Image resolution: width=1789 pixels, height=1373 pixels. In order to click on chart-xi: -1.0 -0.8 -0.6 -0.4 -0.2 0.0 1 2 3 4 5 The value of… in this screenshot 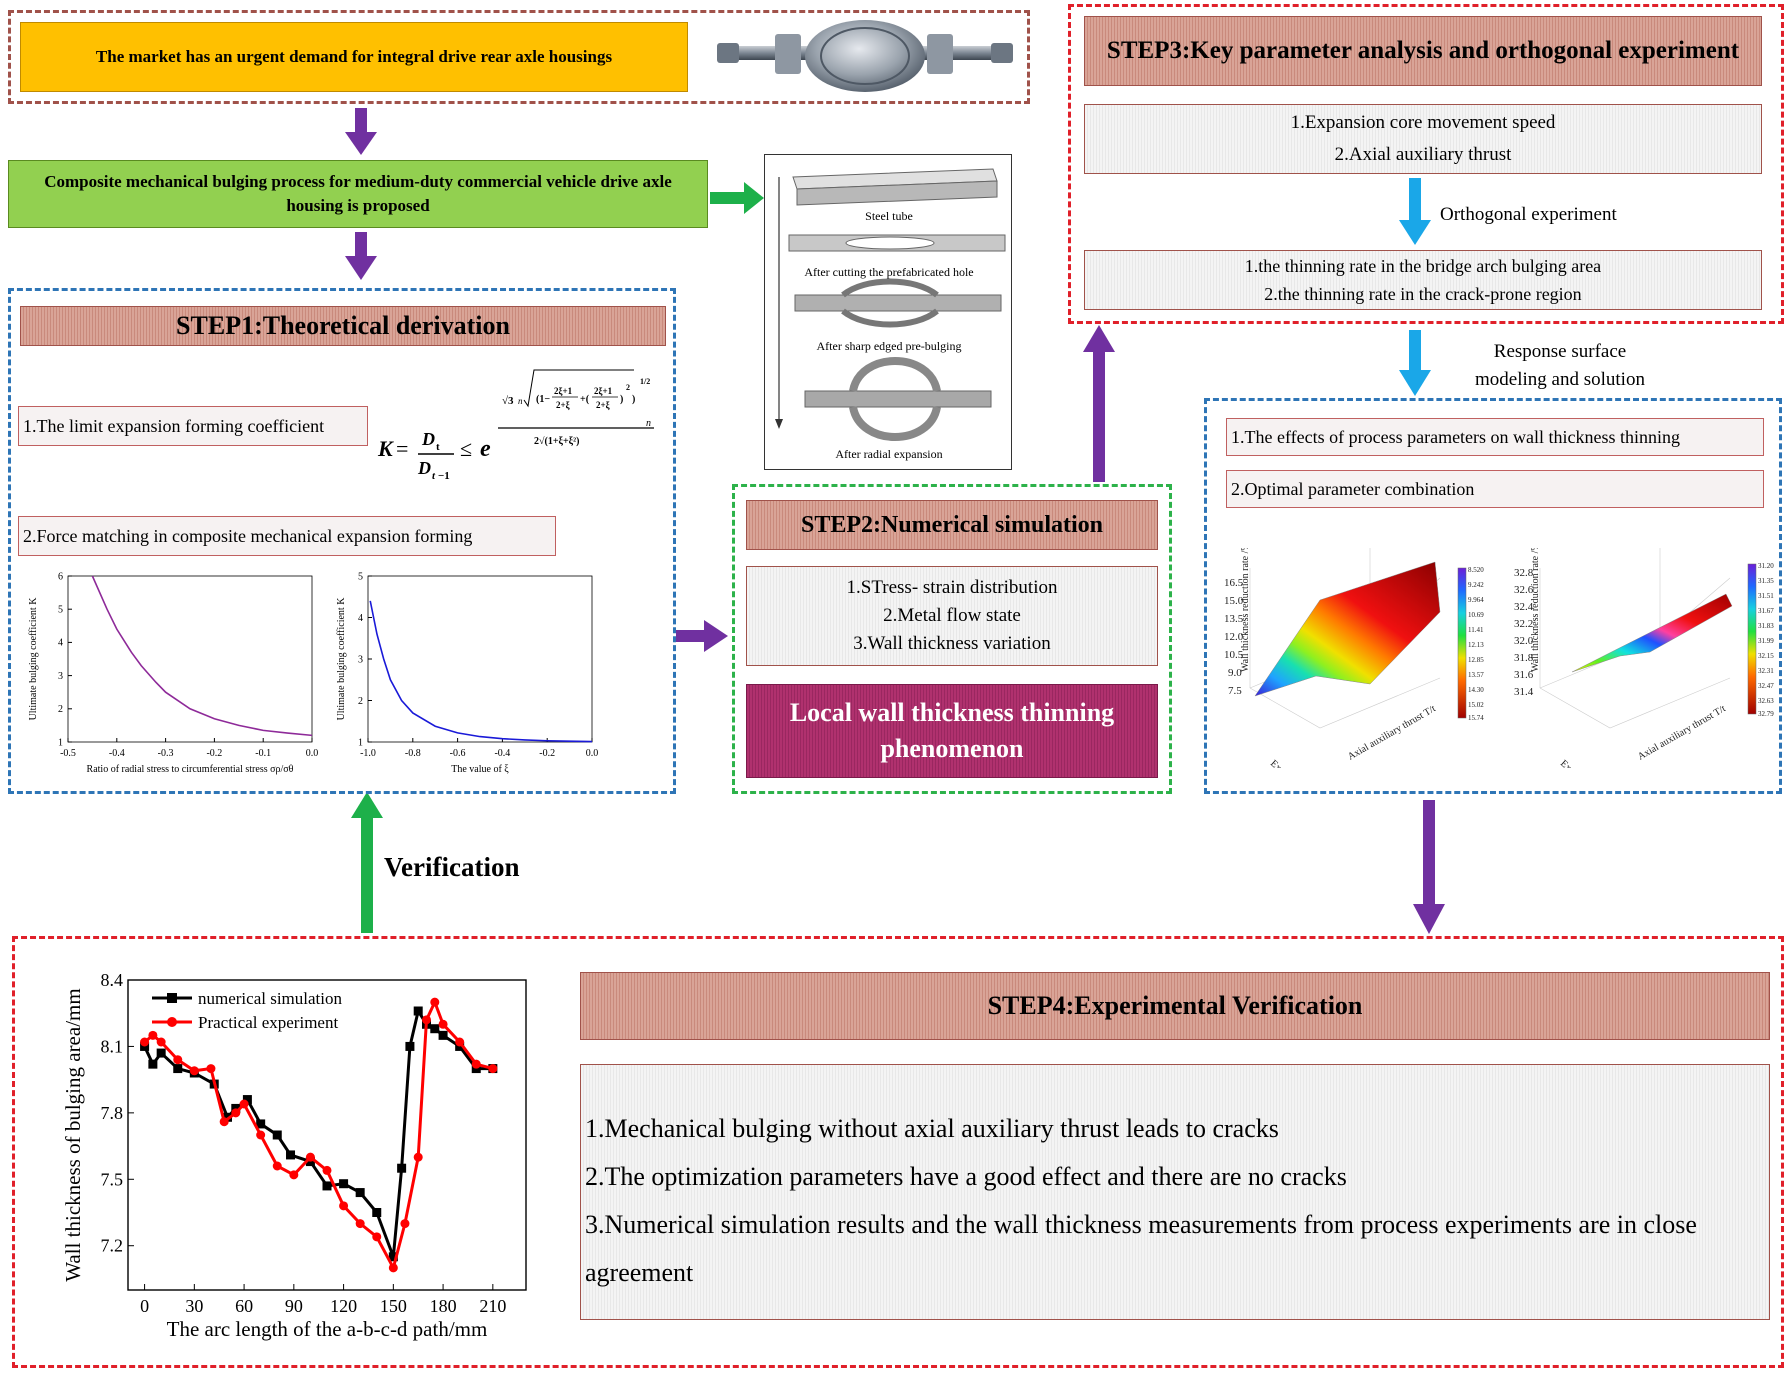, I will do `click(467, 673)`.